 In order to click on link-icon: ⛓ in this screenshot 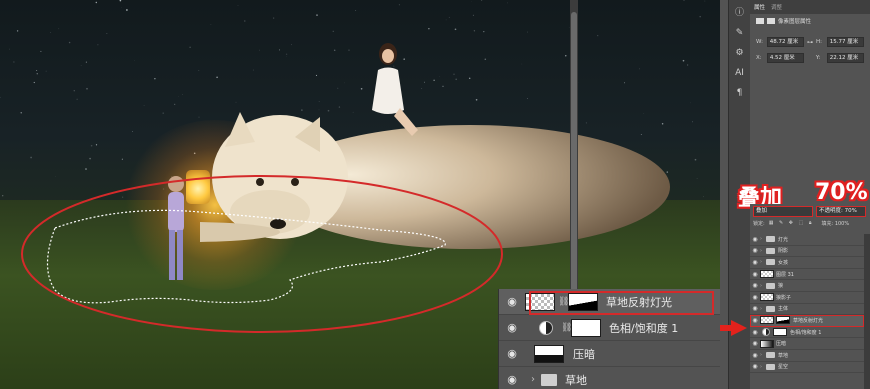, I will do `click(564, 301)`.